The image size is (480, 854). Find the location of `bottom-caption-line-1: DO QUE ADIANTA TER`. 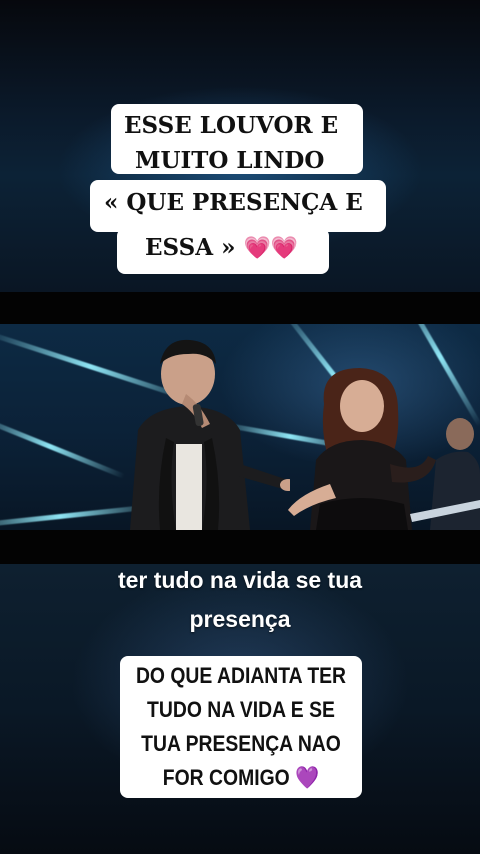

bottom-caption-line-1: DO QUE ADIANTA TER is located at coordinates (241, 675).